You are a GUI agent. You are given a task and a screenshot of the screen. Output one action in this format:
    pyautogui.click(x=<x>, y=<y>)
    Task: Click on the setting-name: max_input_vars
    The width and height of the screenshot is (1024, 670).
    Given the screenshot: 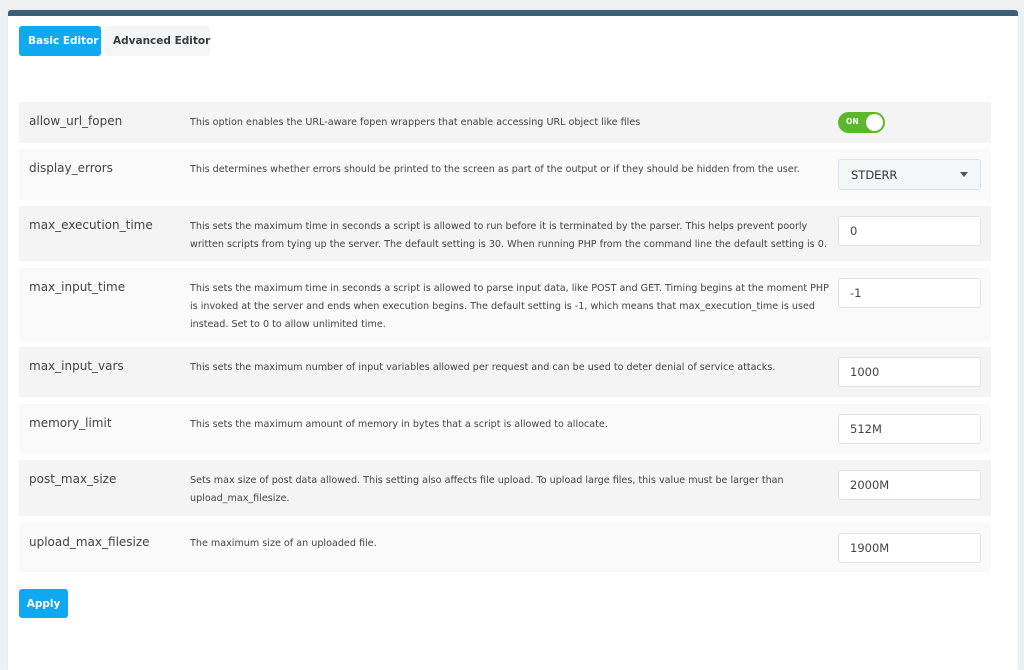 What is the action you would take?
    pyautogui.click(x=76, y=366)
    